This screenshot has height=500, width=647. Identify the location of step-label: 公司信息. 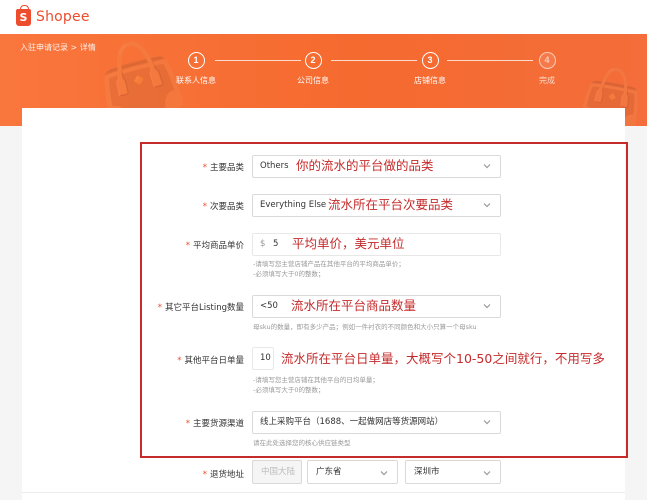
(313, 80).